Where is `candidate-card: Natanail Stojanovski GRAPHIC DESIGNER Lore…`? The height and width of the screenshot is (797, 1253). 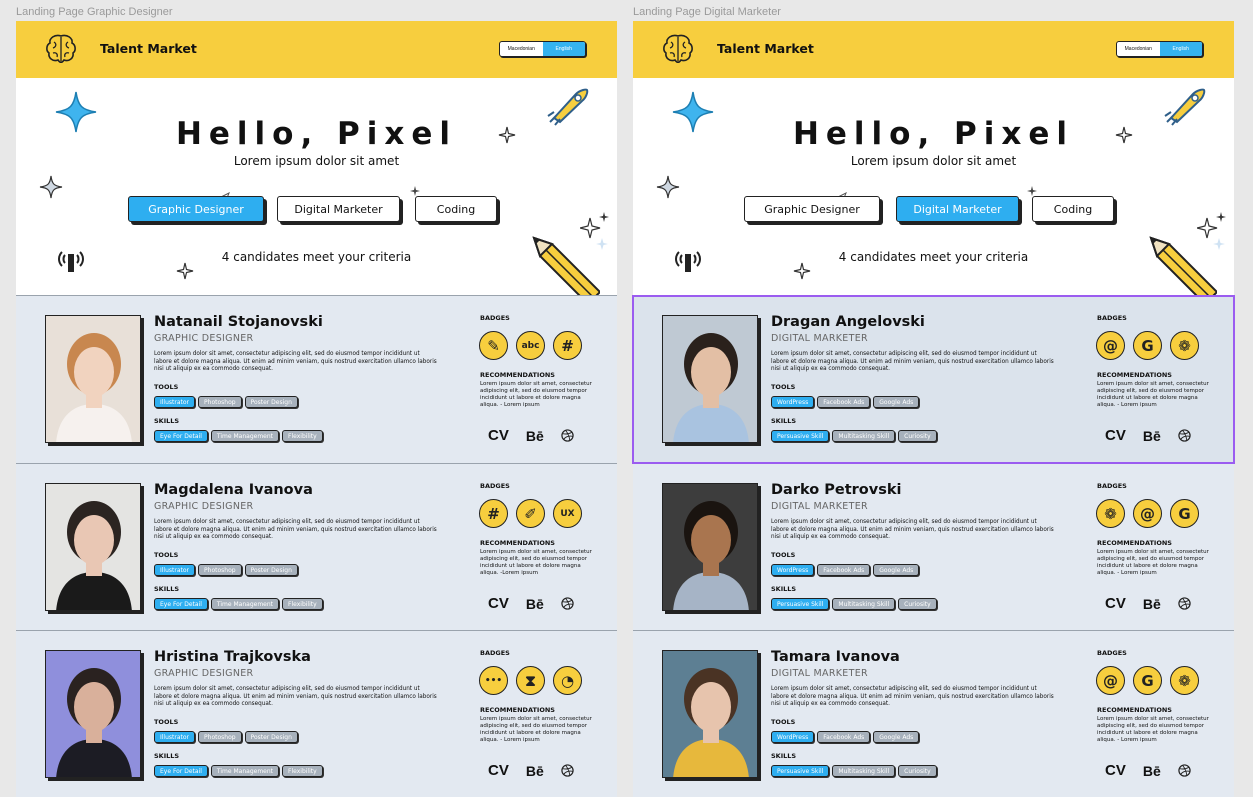
candidate-card: Natanail Stojanovski GRAPHIC DESIGNER Lore… is located at coordinates (316, 379).